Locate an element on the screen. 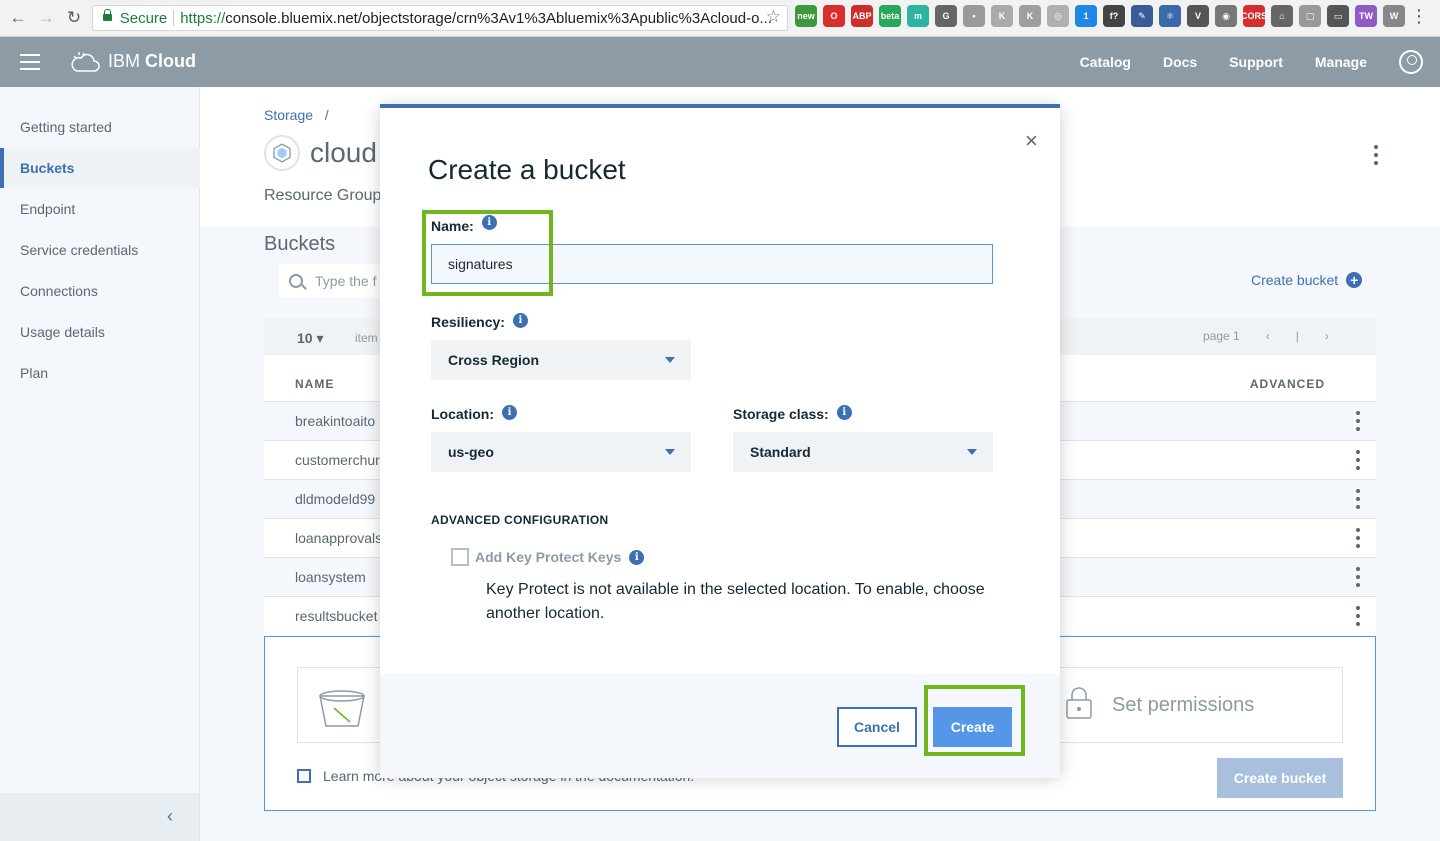 The width and height of the screenshot is (1440, 841). search-placeholder: Type the f is located at coordinates (346, 281).